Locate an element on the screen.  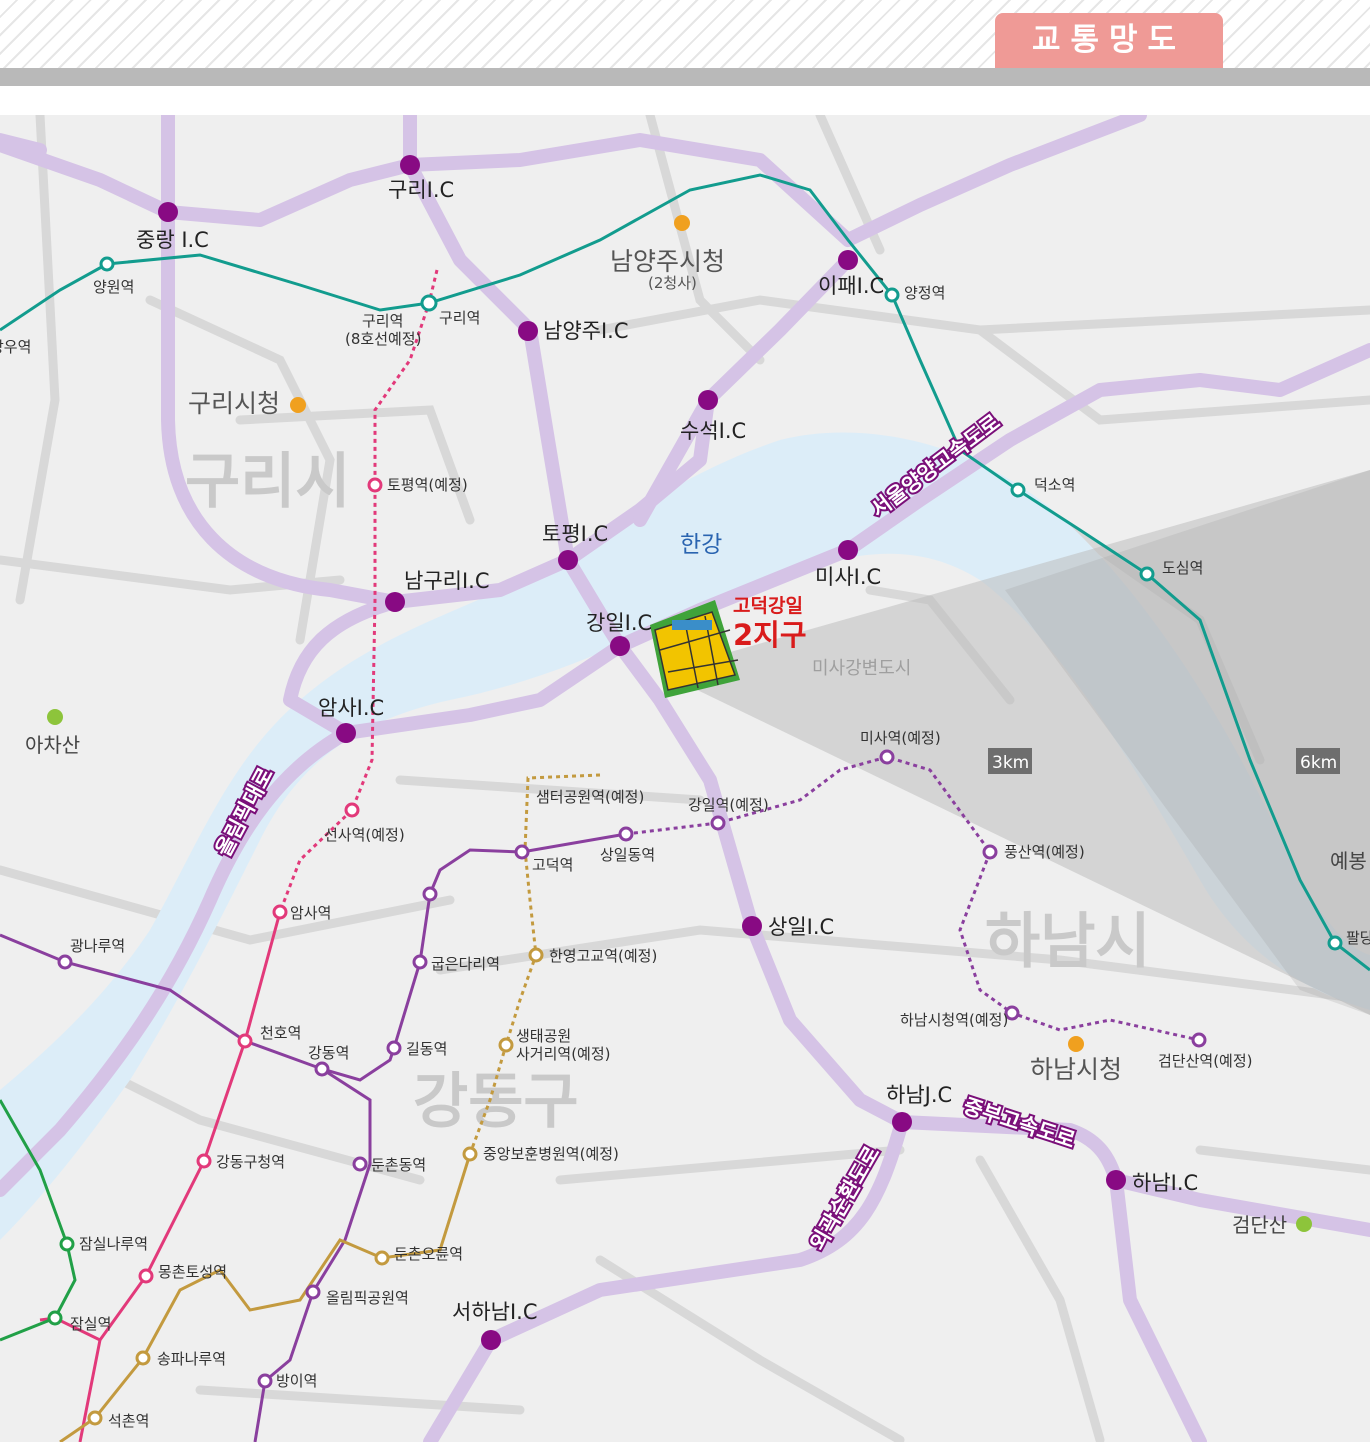
station-gwangnaru is located at coordinates (65, 962).